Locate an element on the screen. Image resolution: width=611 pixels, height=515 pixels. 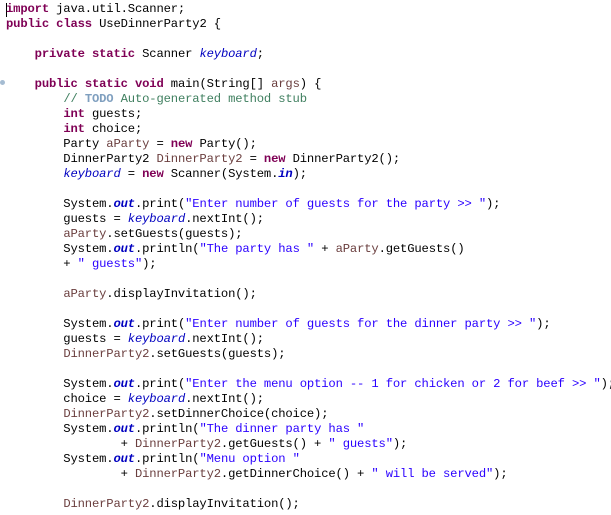
code-text: Party is located at coordinates (56, 144).